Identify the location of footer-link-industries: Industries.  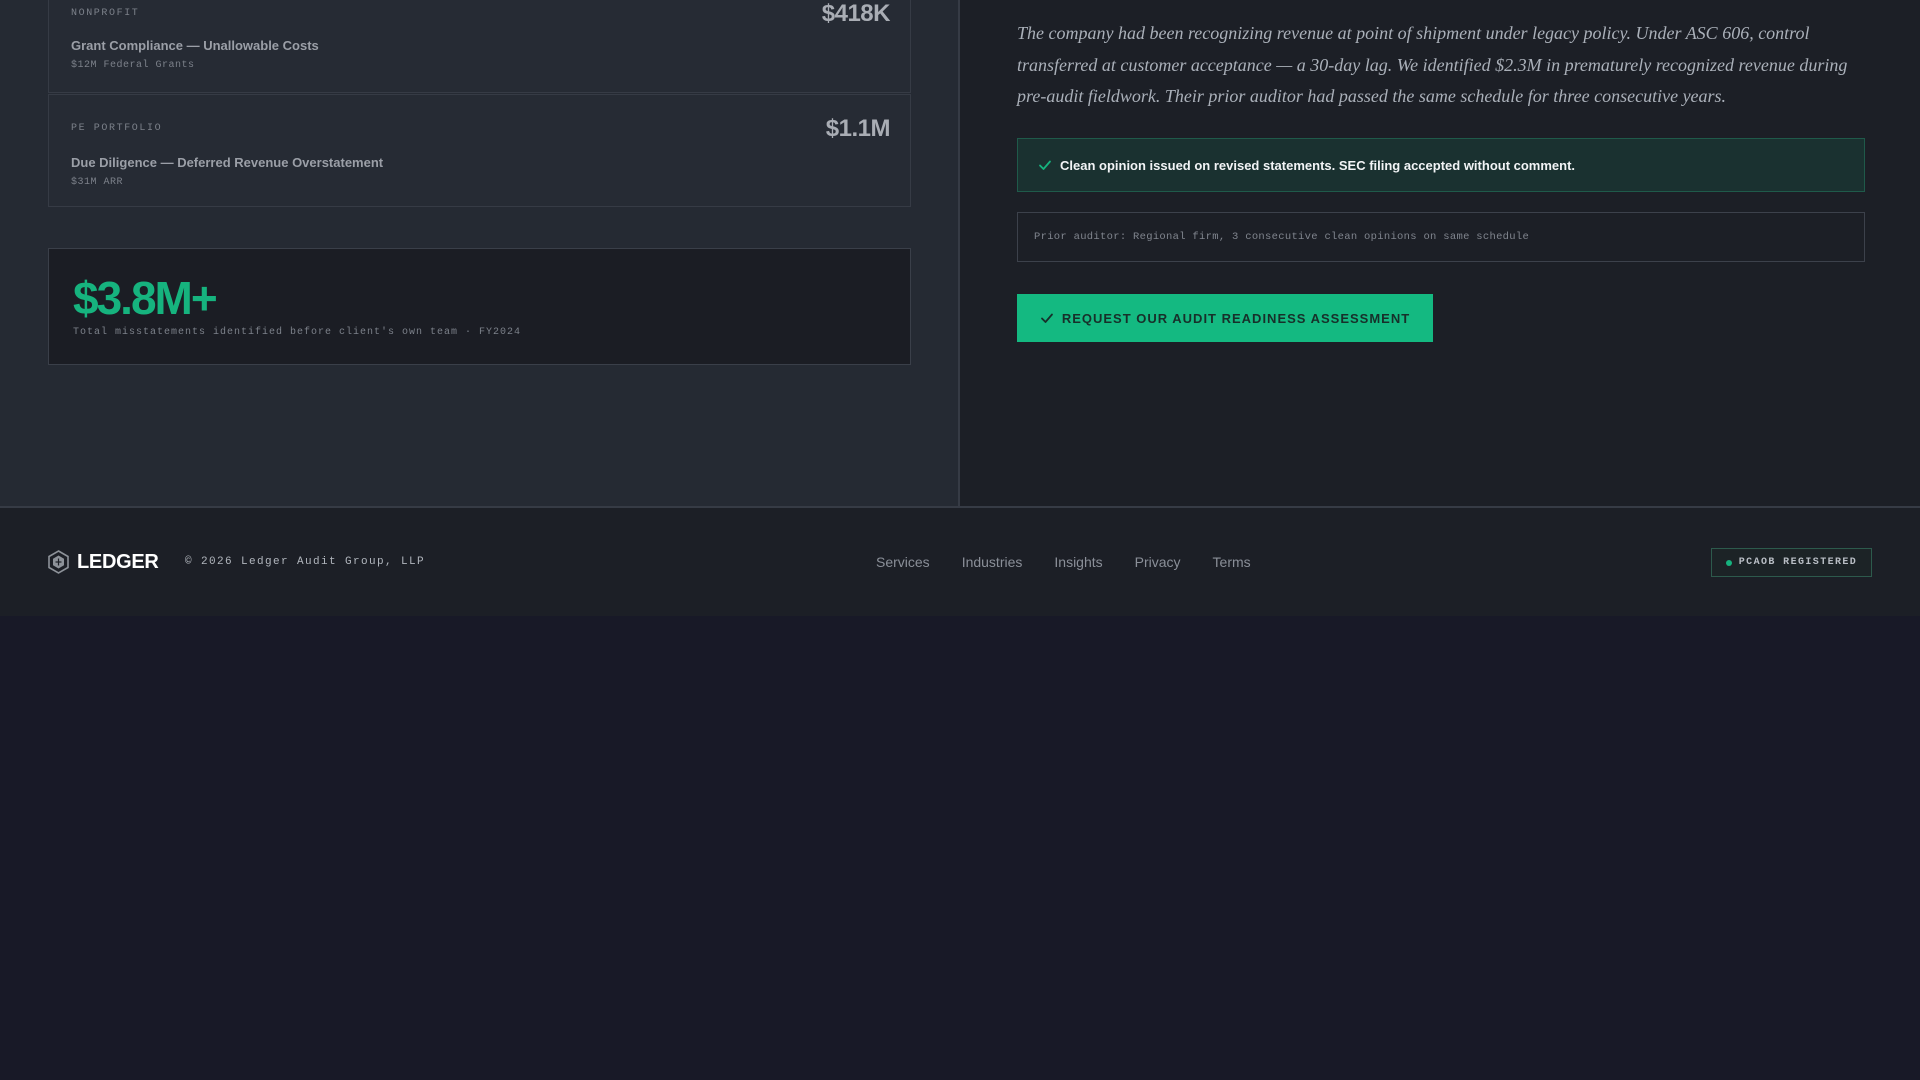
(992, 562).